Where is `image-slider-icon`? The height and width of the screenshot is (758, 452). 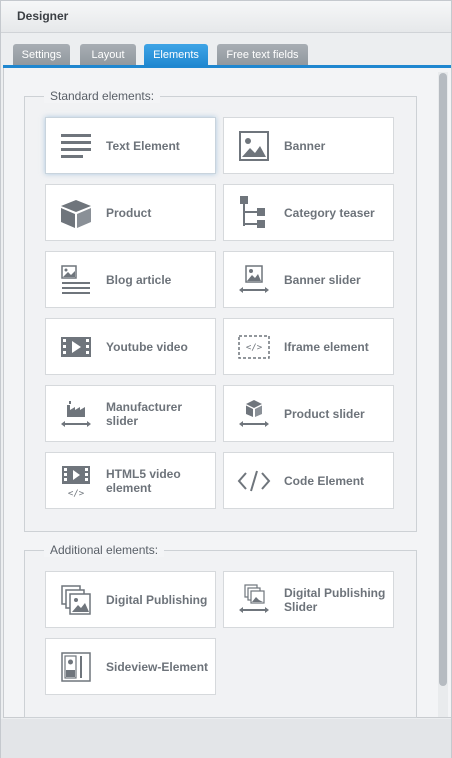
image-slider-icon is located at coordinates (254, 279).